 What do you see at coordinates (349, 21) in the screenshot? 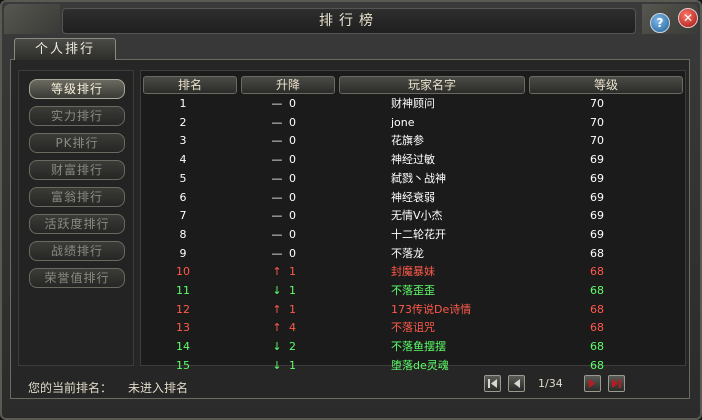
I see `window-title: 排行榜` at bounding box center [349, 21].